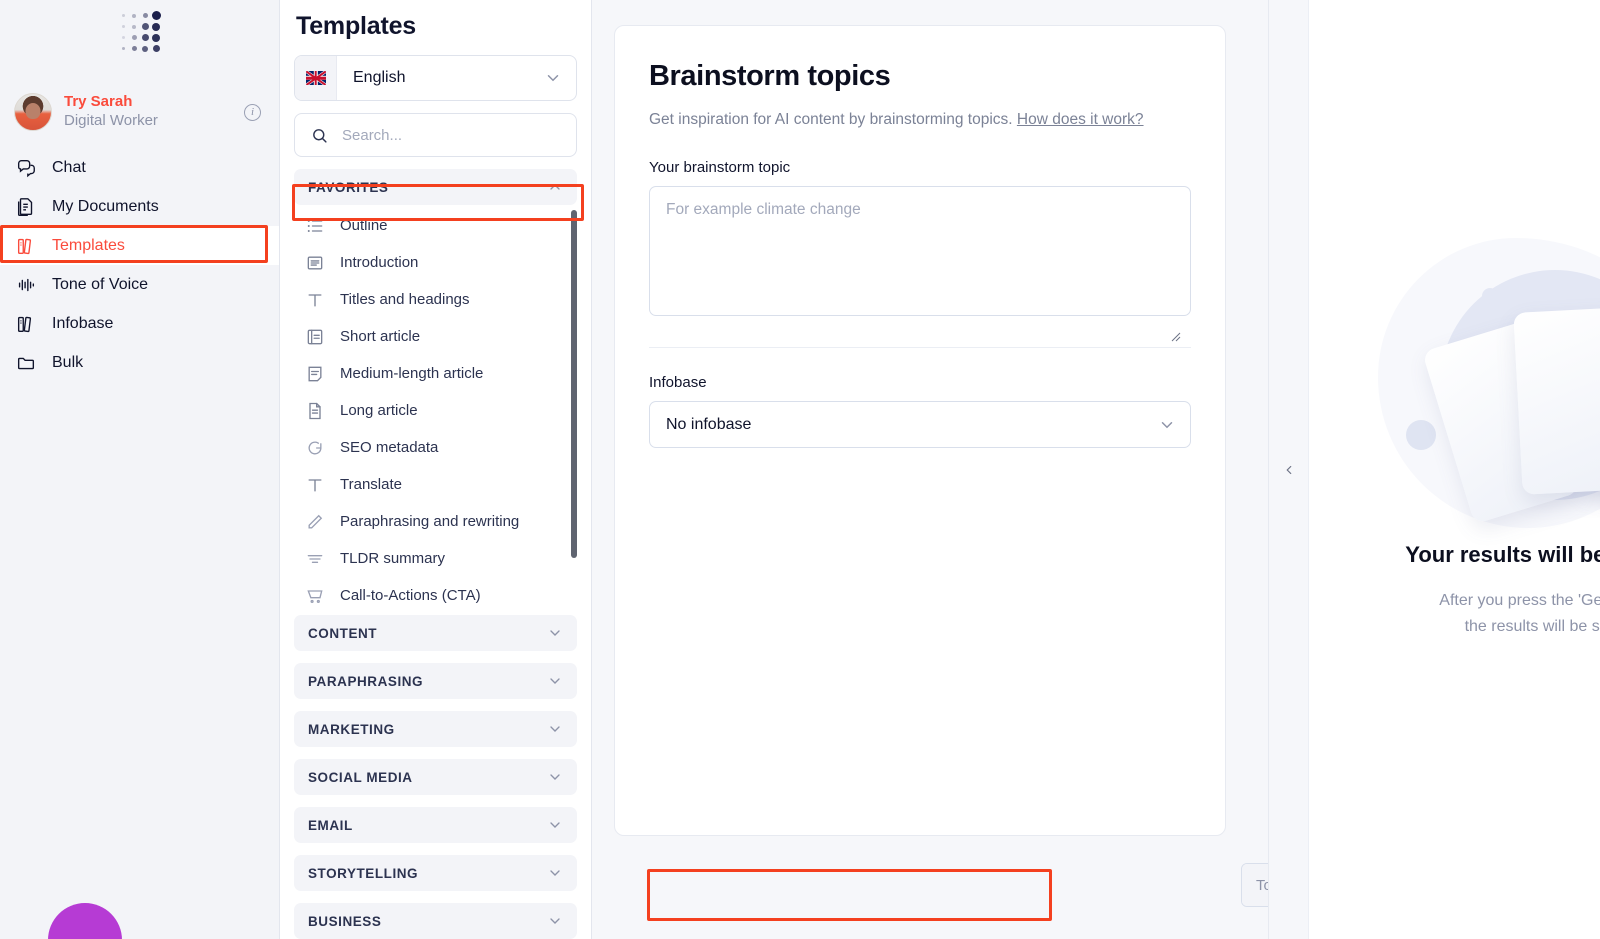  I want to click on pencil-icon, so click(315, 522).